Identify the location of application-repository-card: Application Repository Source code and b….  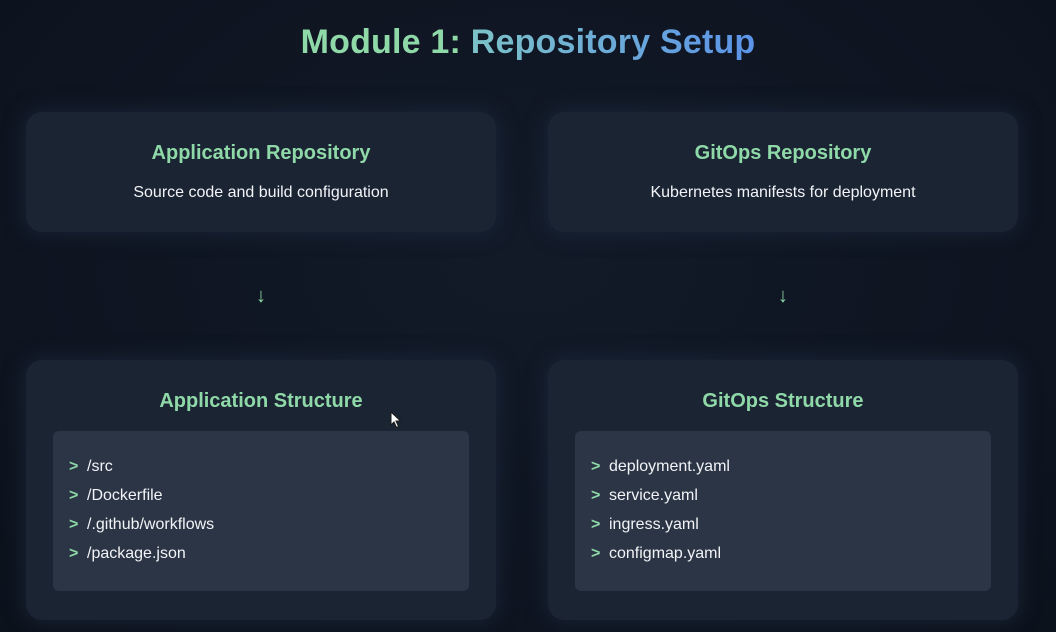
(261, 172).